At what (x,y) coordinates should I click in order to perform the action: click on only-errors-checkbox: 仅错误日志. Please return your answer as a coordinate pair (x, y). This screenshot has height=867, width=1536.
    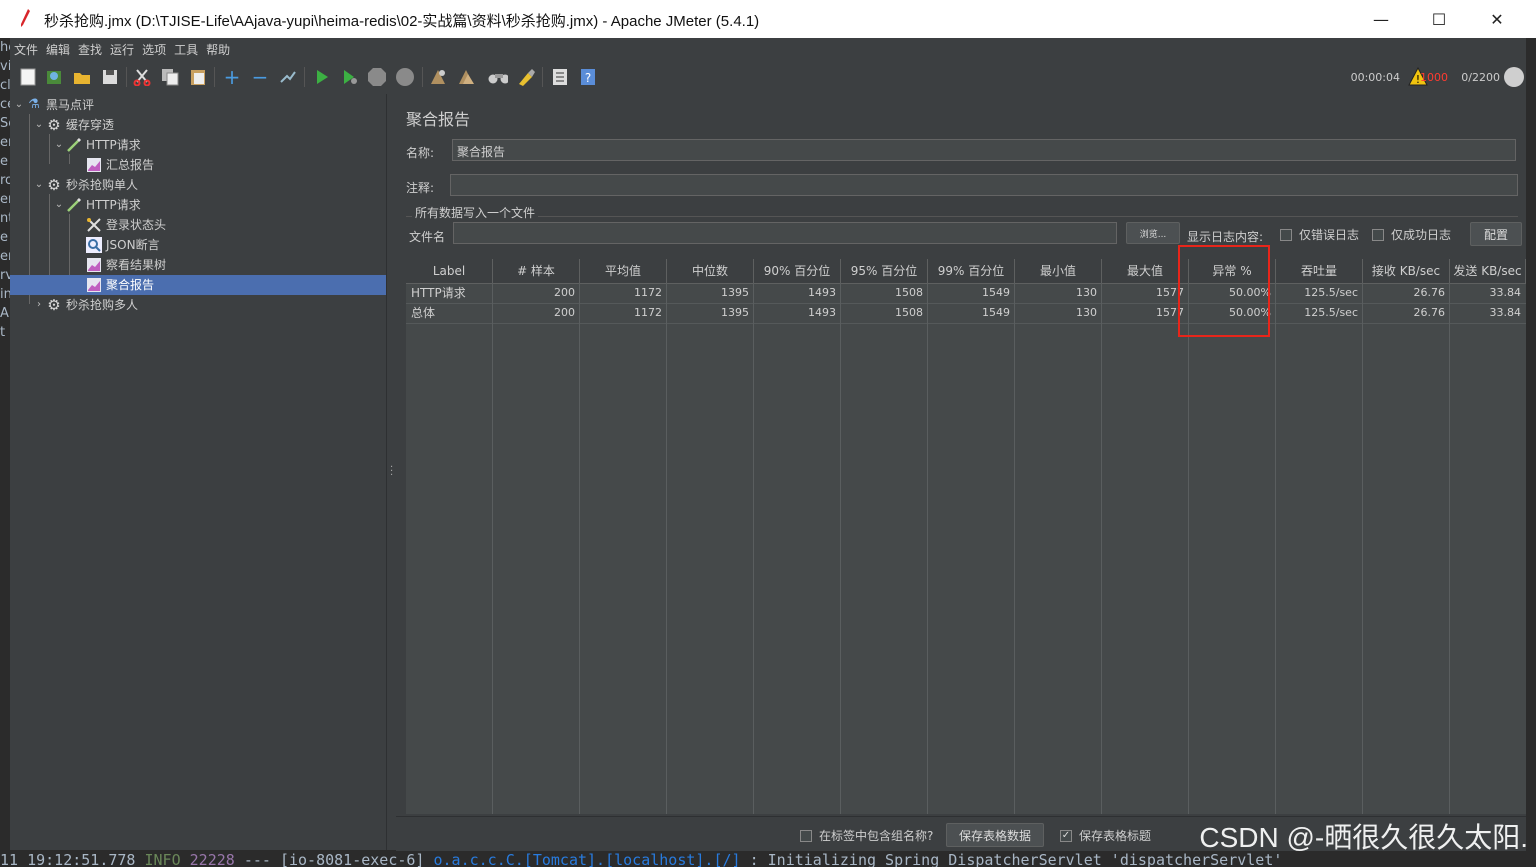
    Looking at the image, I should click on (1319, 234).